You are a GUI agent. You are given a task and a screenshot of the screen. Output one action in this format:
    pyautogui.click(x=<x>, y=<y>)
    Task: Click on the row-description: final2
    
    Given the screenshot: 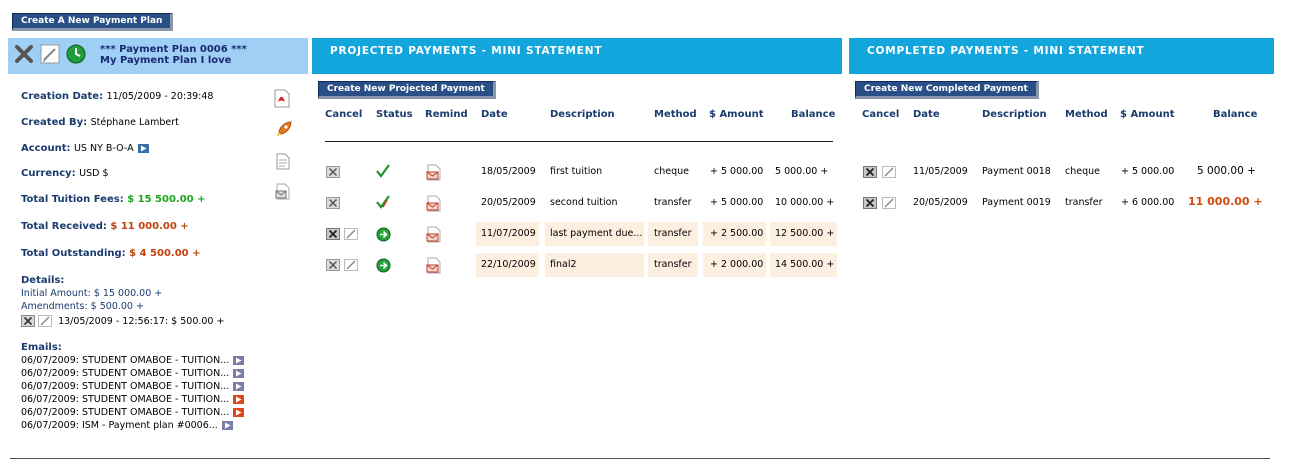 What is the action you would take?
    pyautogui.click(x=563, y=264)
    